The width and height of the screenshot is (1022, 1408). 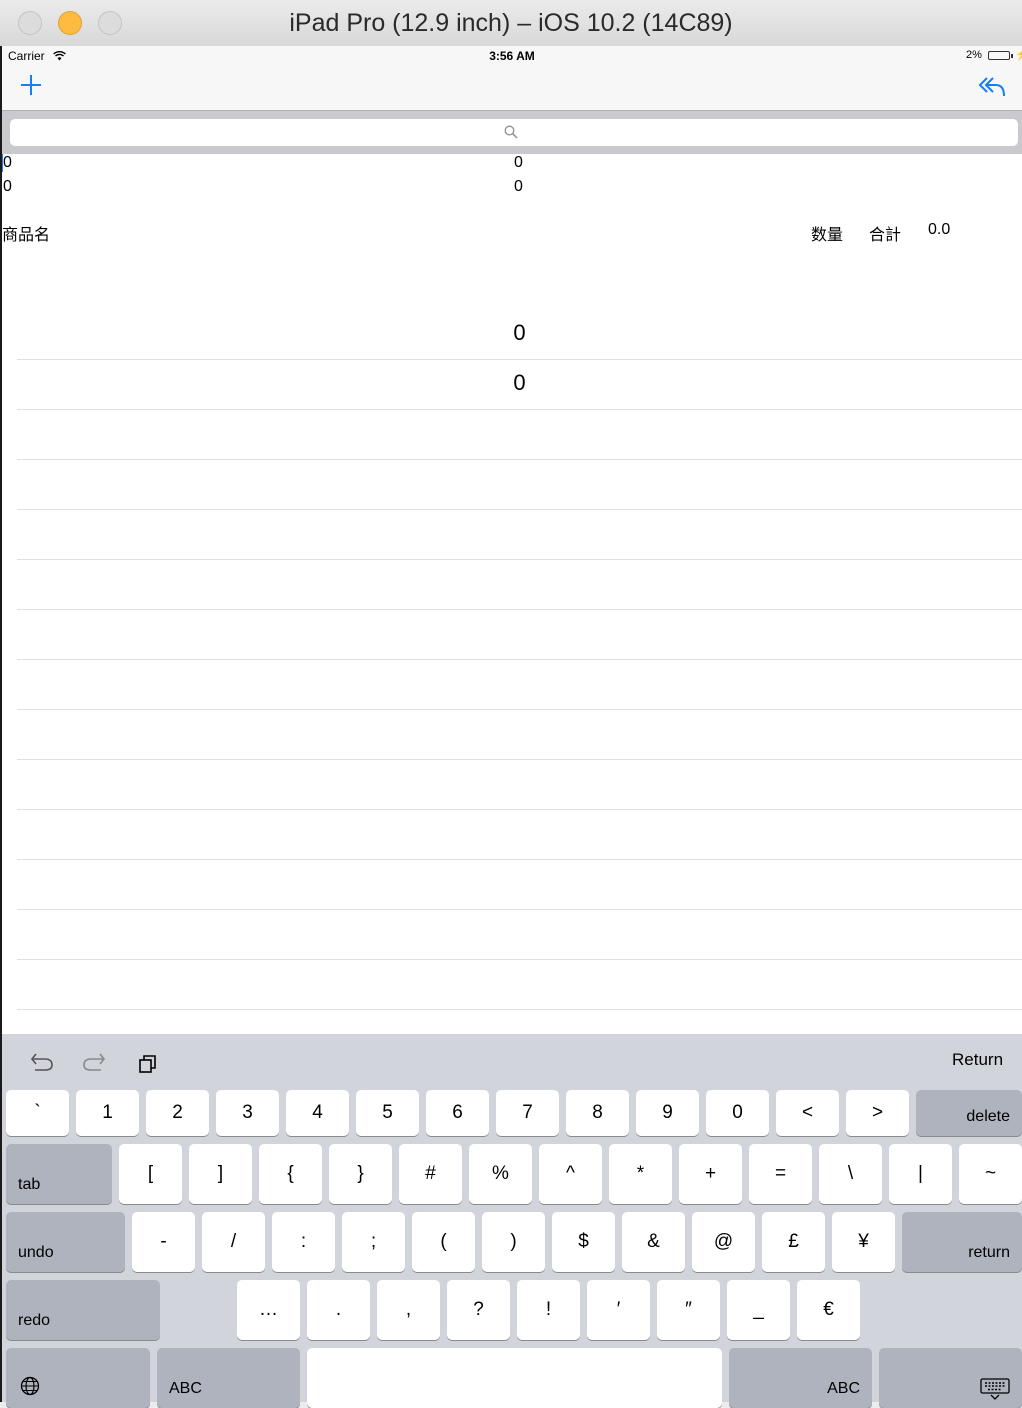 I want to click on key-label: +, so click(x=710, y=1173).